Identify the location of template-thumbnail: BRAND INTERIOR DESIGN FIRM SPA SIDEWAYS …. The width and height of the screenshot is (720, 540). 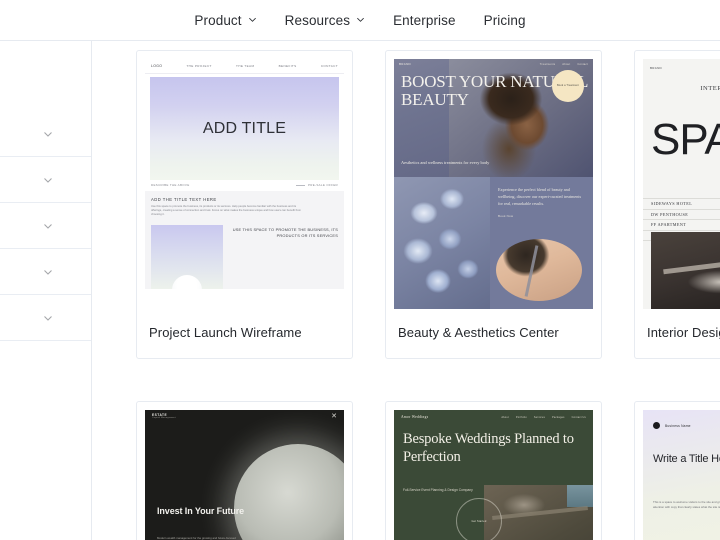
(681, 184).